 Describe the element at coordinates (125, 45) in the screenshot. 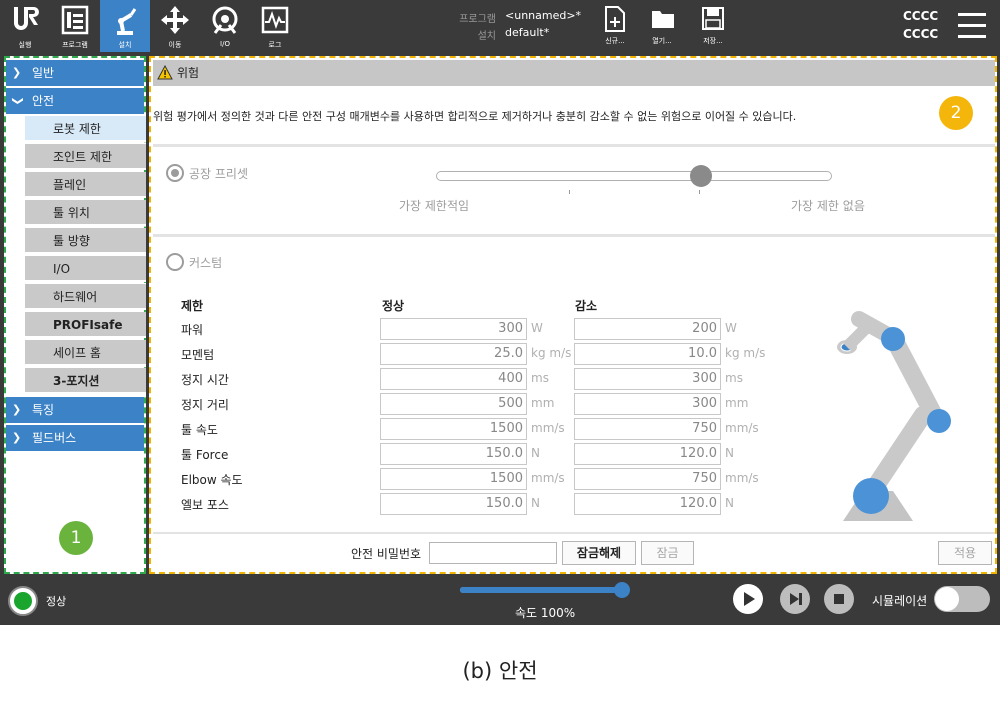

I see `nav-installation-label: 설치` at that location.